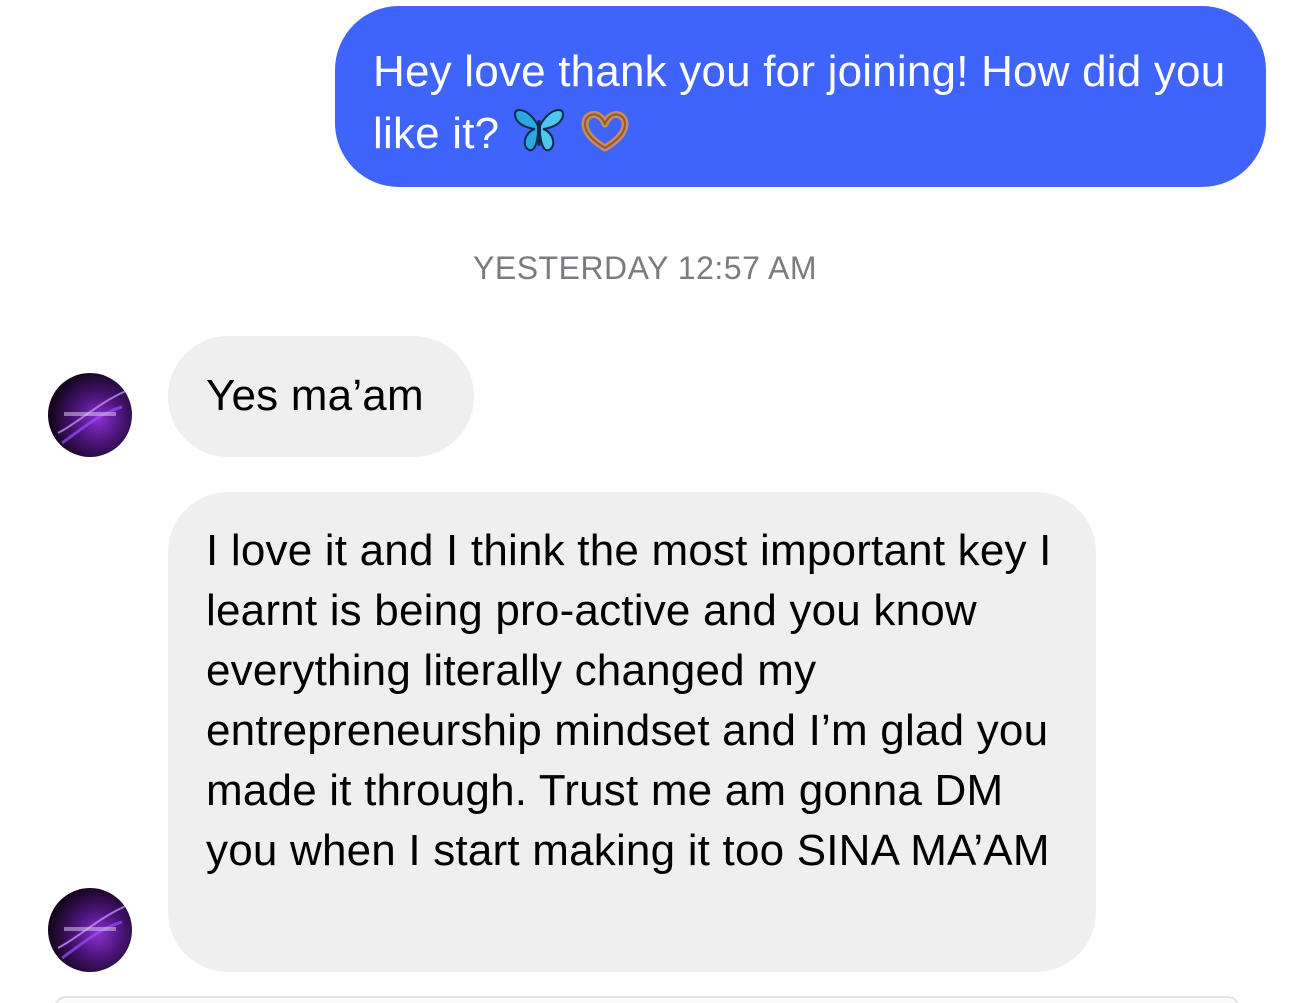 The width and height of the screenshot is (1290, 1003). I want to click on heart-hands-emoji-icon, so click(605, 131).